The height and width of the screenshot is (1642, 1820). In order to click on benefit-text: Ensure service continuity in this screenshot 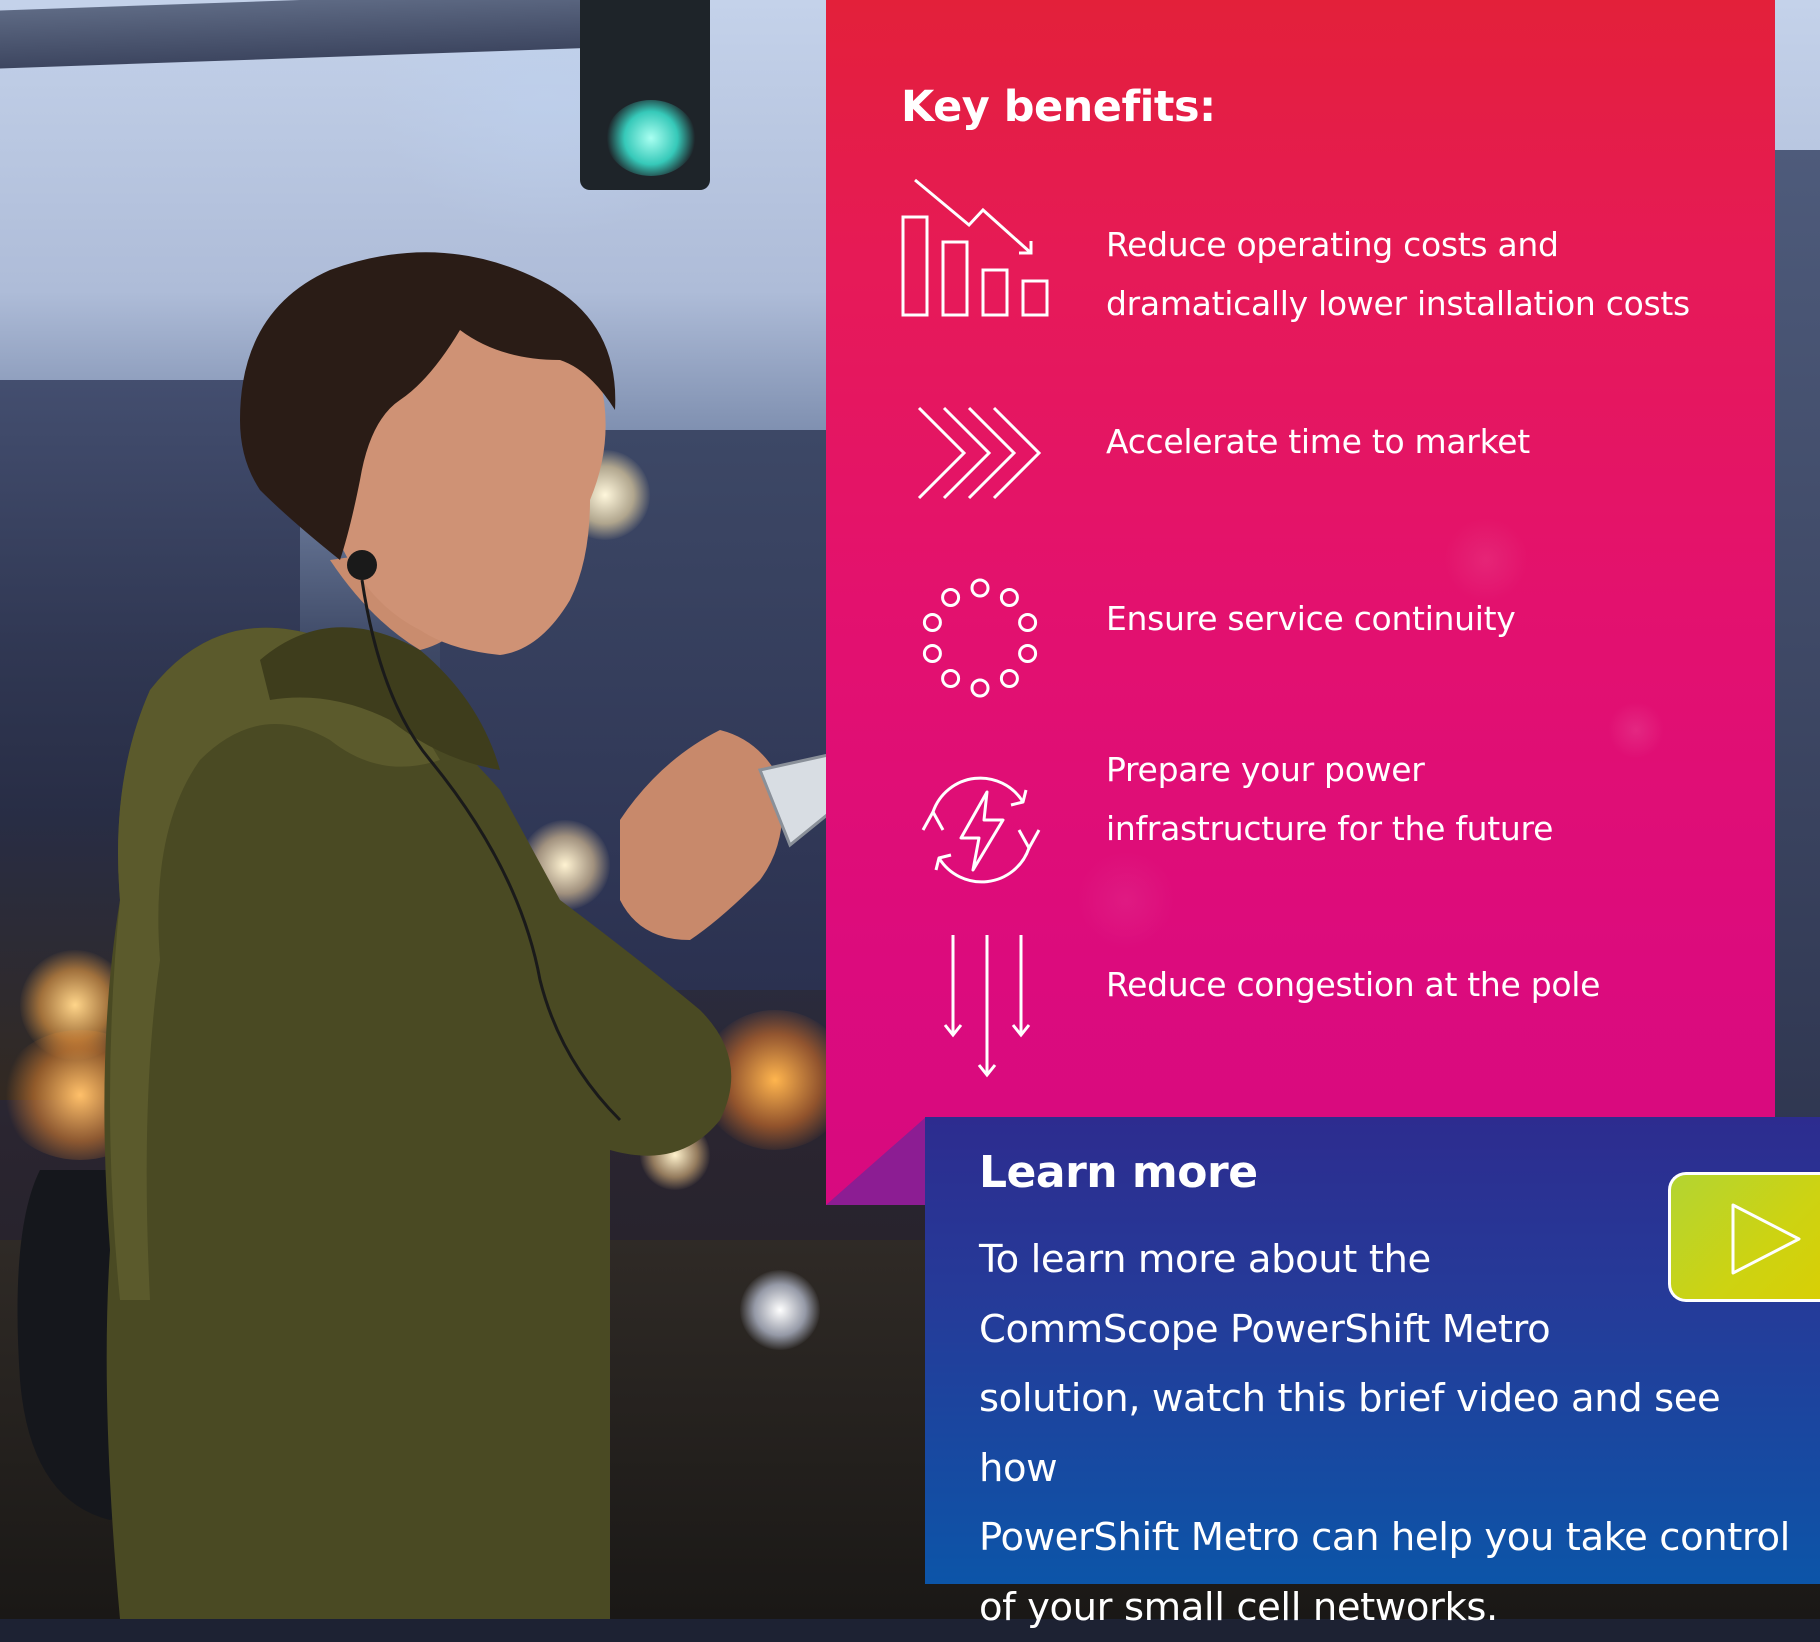, I will do `click(1426, 618)`.